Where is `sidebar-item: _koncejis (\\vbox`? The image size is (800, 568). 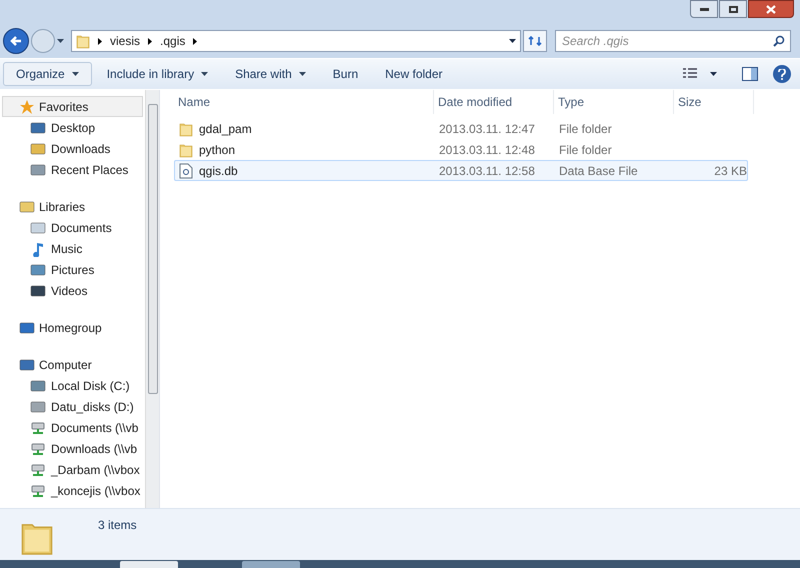 sidebar-item: _koncejis (\\vbox is located at coordinates (72, 490).